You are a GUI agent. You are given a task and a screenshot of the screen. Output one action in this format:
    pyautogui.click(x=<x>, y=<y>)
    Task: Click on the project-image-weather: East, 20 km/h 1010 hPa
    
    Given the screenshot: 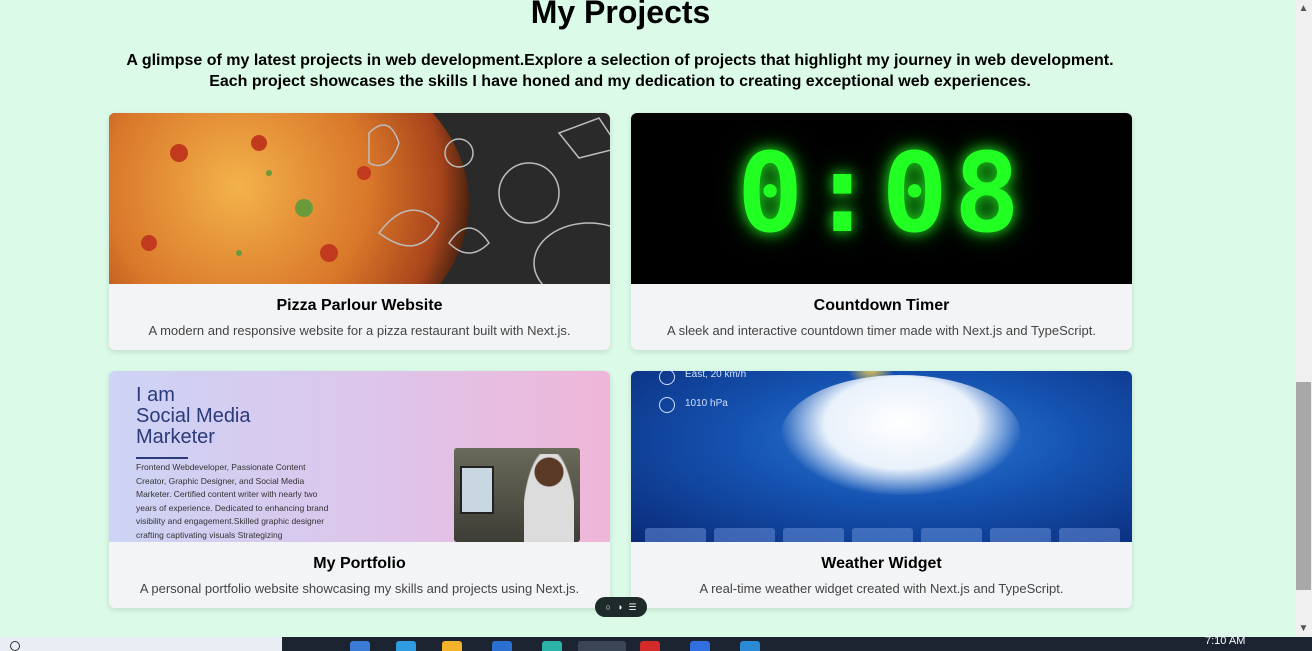 What is the action you would take?
    pyautogui.click(x=881, y=456)
    